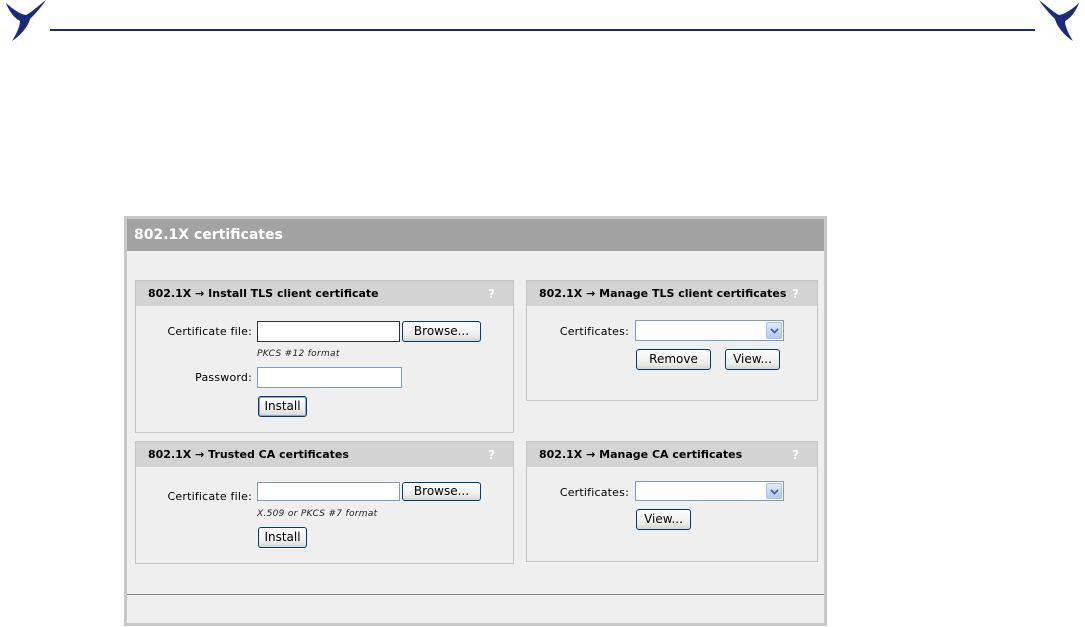 The width and height of the screenshot is (1085, 627). I want to click on tls-certificate-file-input, so click(328, 331).